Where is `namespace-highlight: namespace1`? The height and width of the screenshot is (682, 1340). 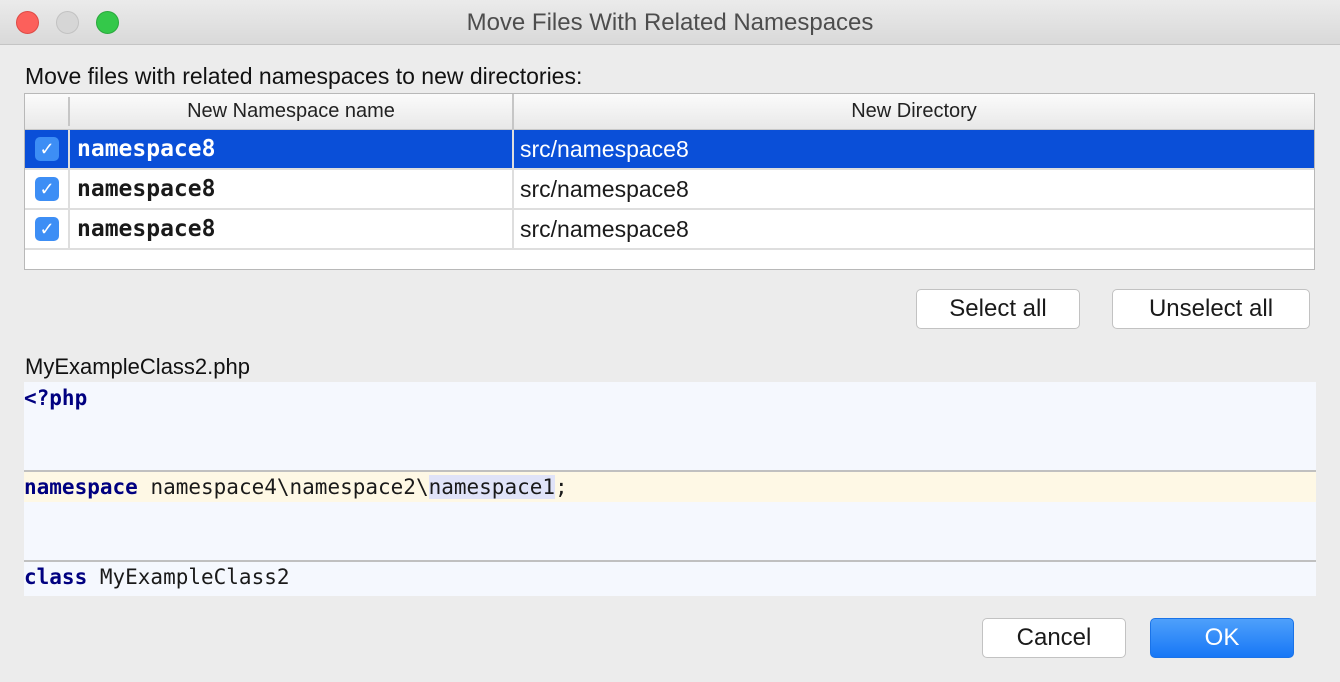 namespace-highlight: namespace1 is located at coordinates (492, 487).